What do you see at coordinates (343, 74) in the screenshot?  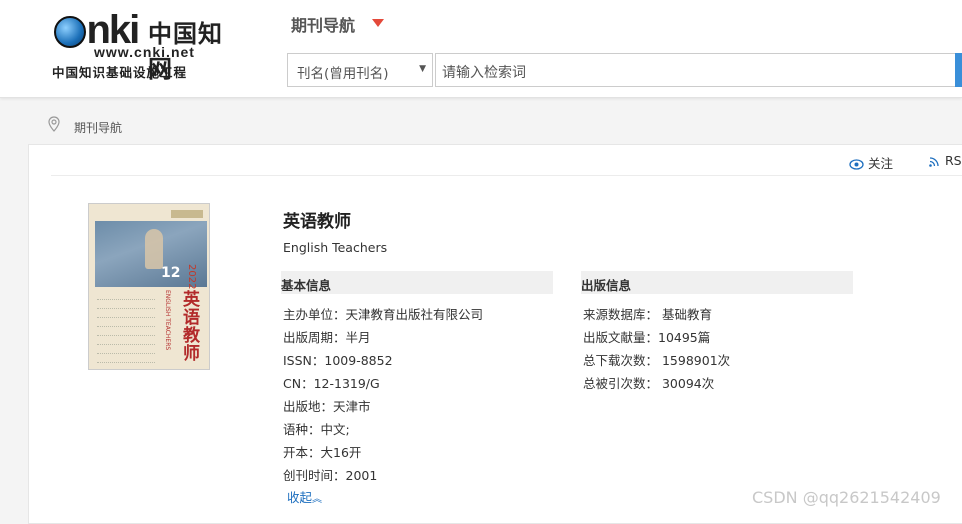 I see `search-field-select-value: 刊名(曾用刊名)` at bounding box center [343, 74].